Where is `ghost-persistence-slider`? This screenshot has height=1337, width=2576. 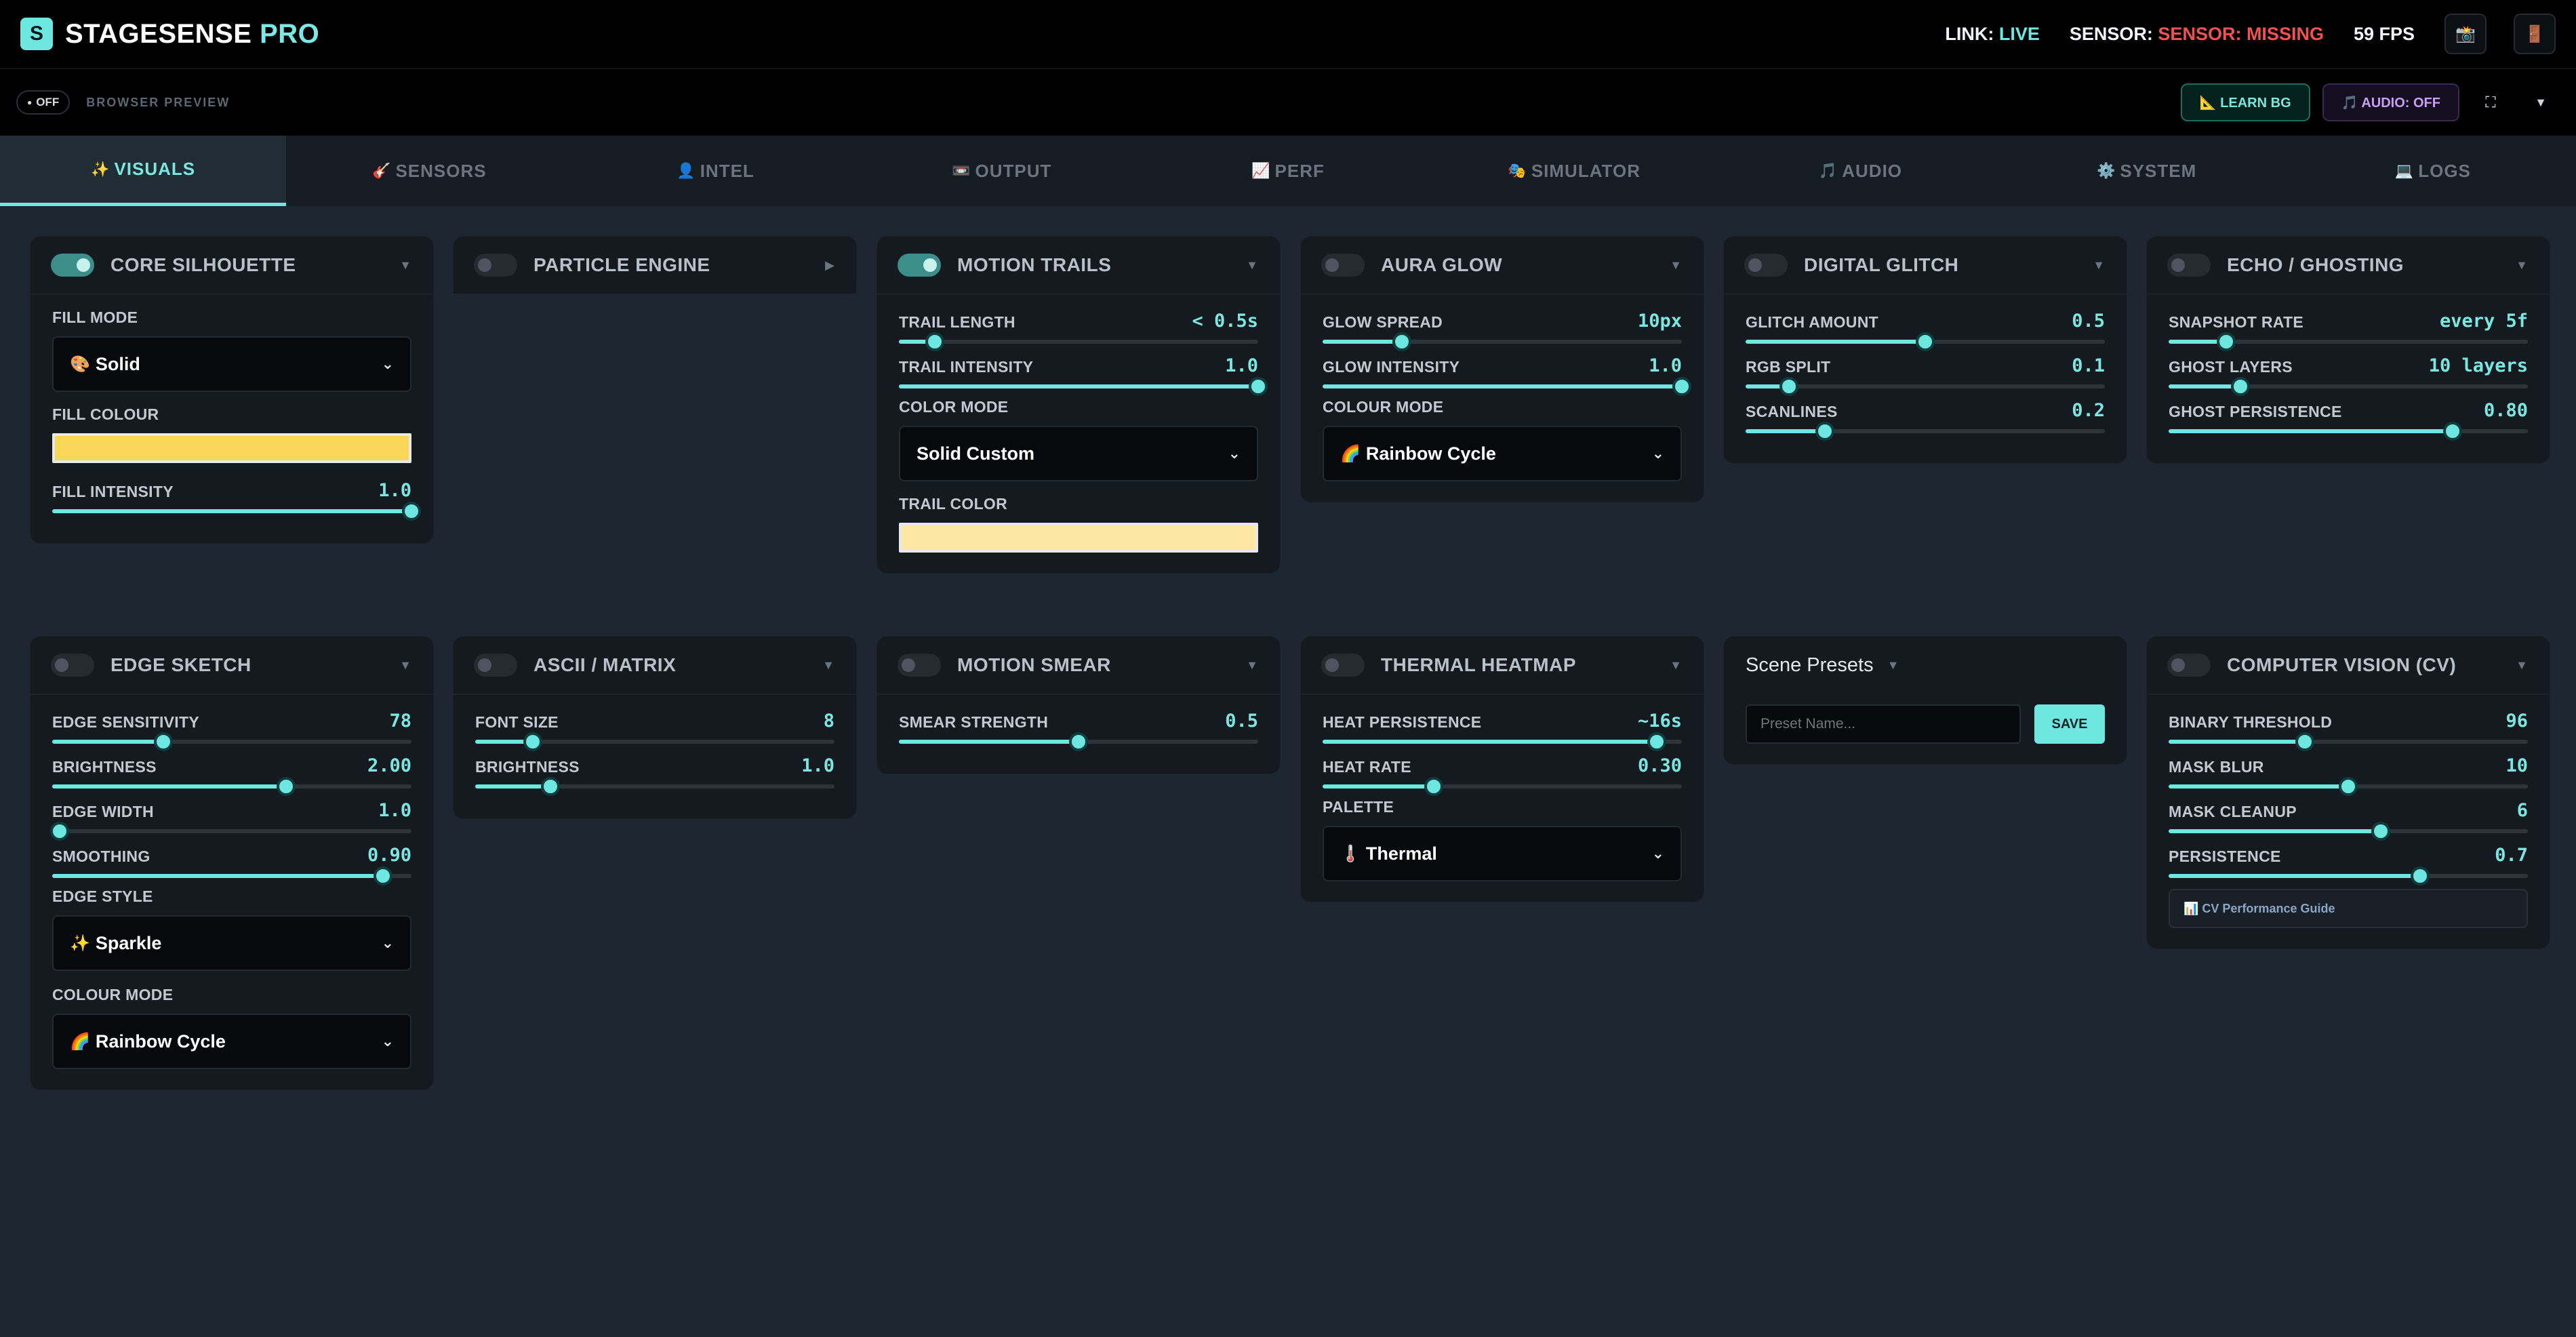
ghost-persistence-slider is located at coordinates (2348, 431).